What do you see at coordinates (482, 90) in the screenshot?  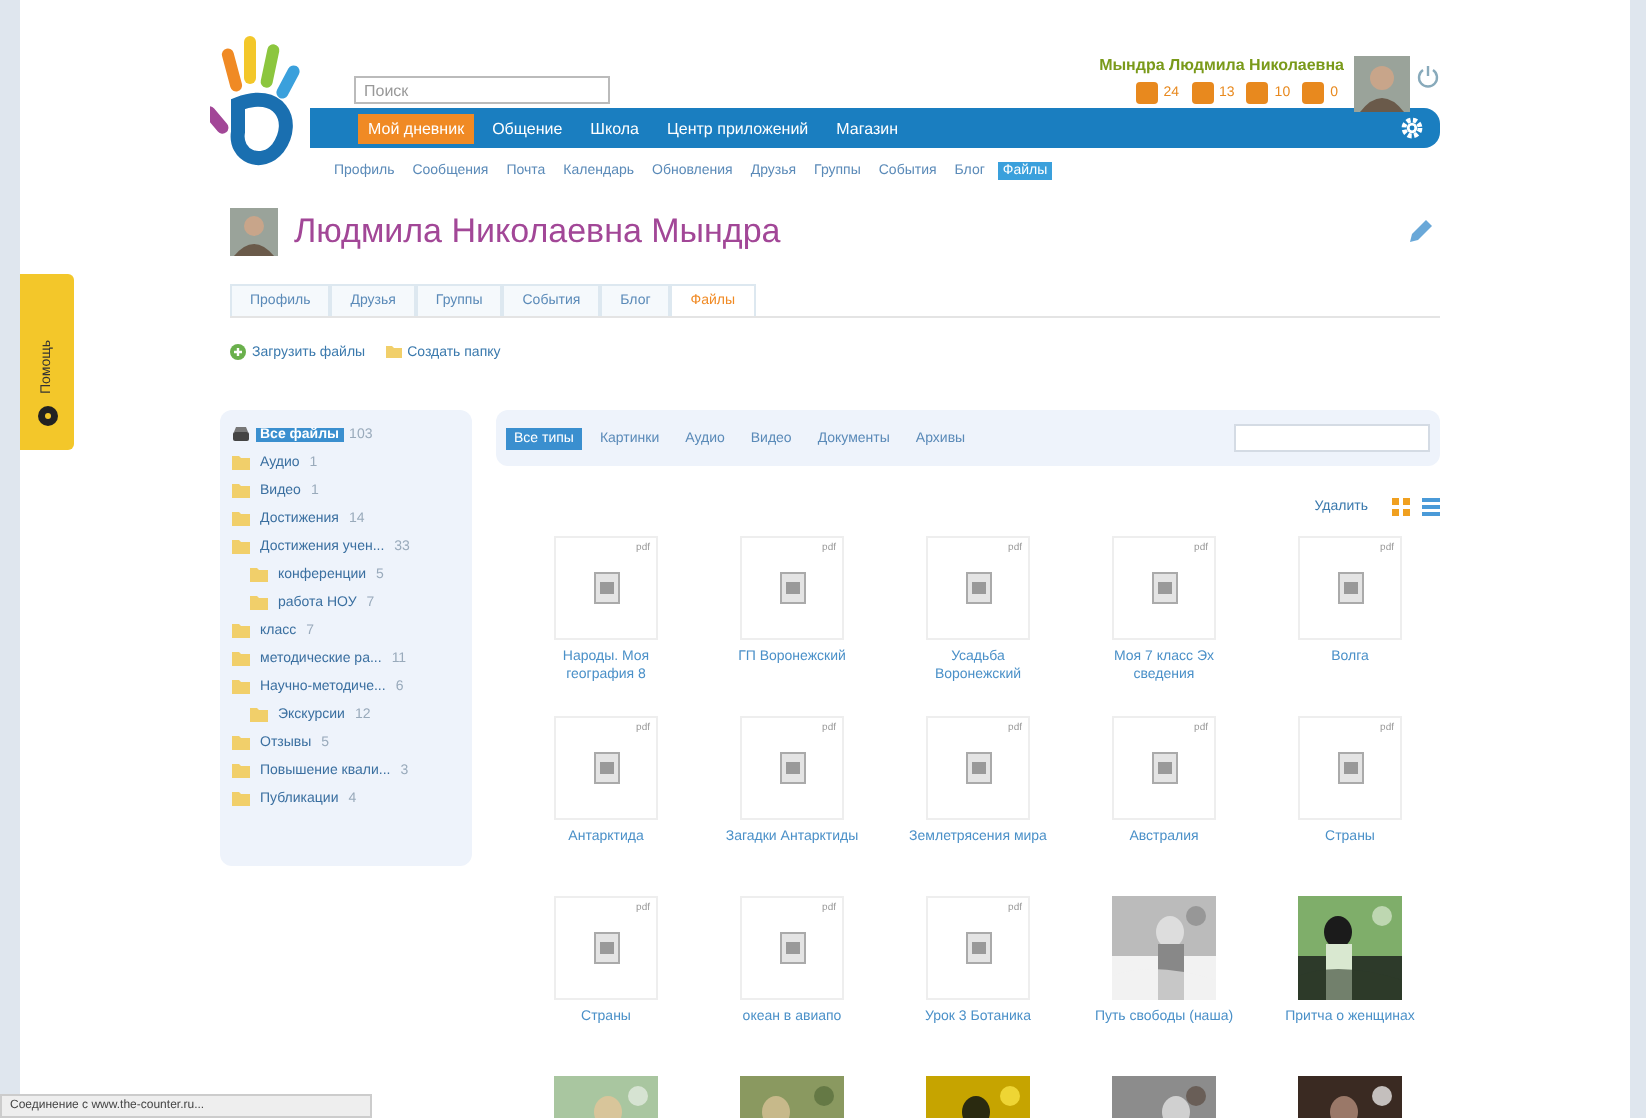 I see `search-field: Поиск` at bounding box center [482, 90].